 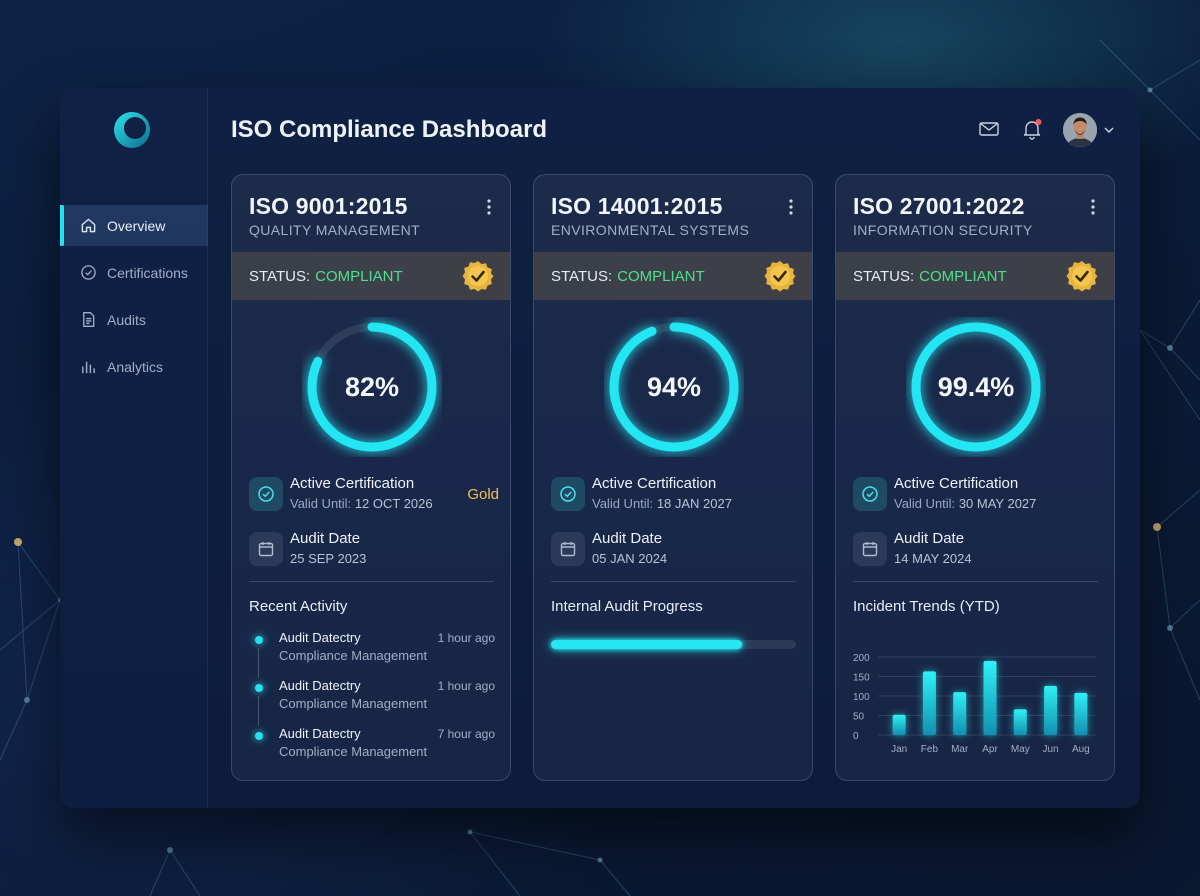 What do you see at coordinates (372, 386) in the screenshot?
I see `compliance-score-value: 82%` at bounding box center [372, 386].